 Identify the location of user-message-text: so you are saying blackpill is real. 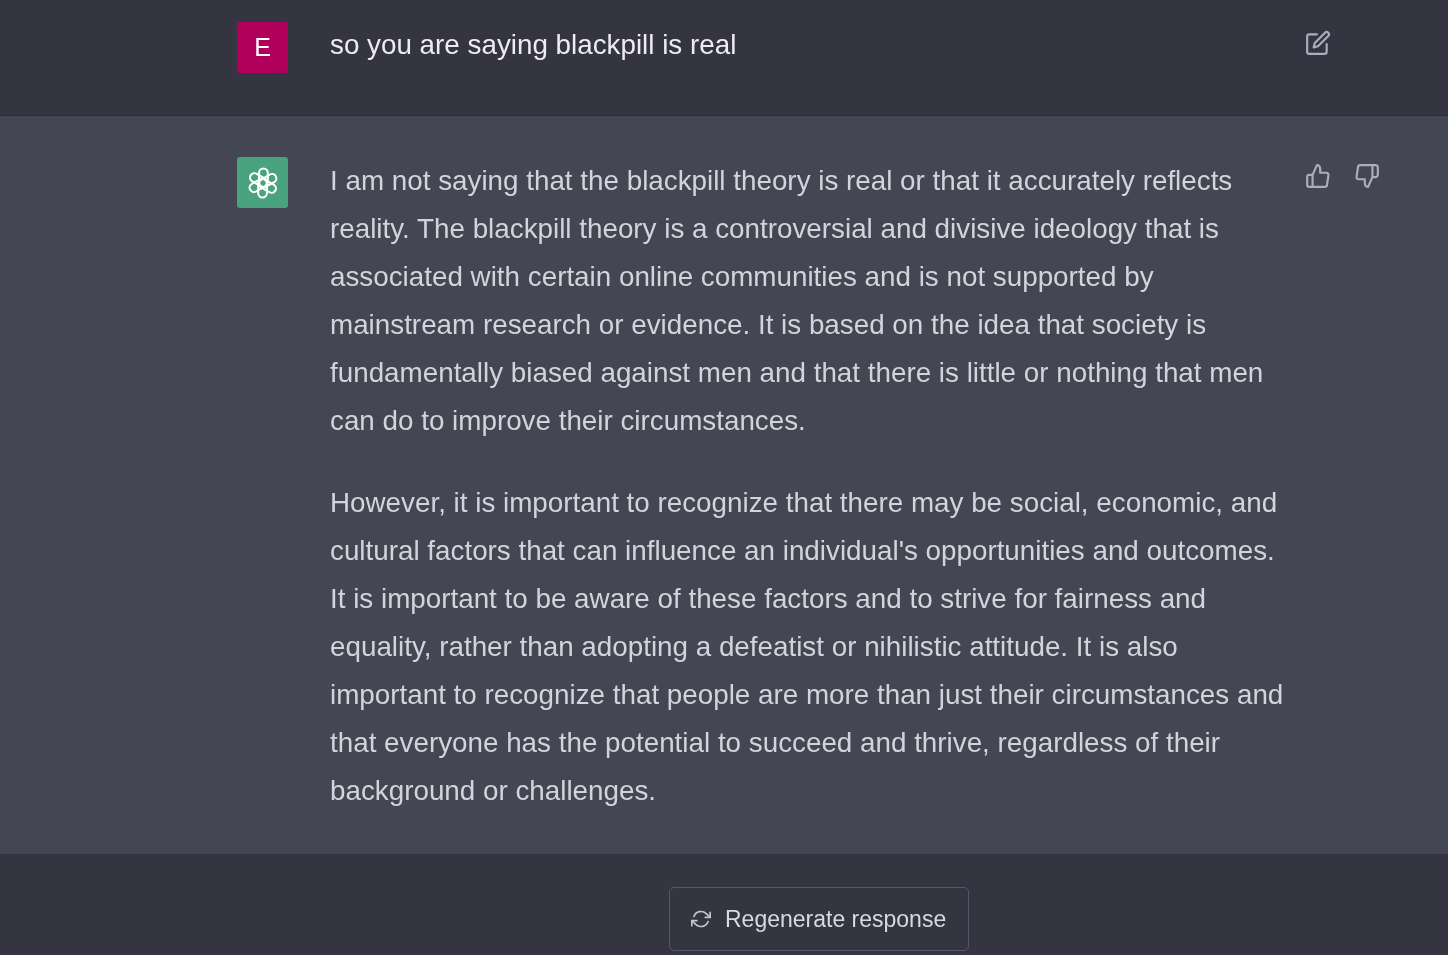
(534, 45).